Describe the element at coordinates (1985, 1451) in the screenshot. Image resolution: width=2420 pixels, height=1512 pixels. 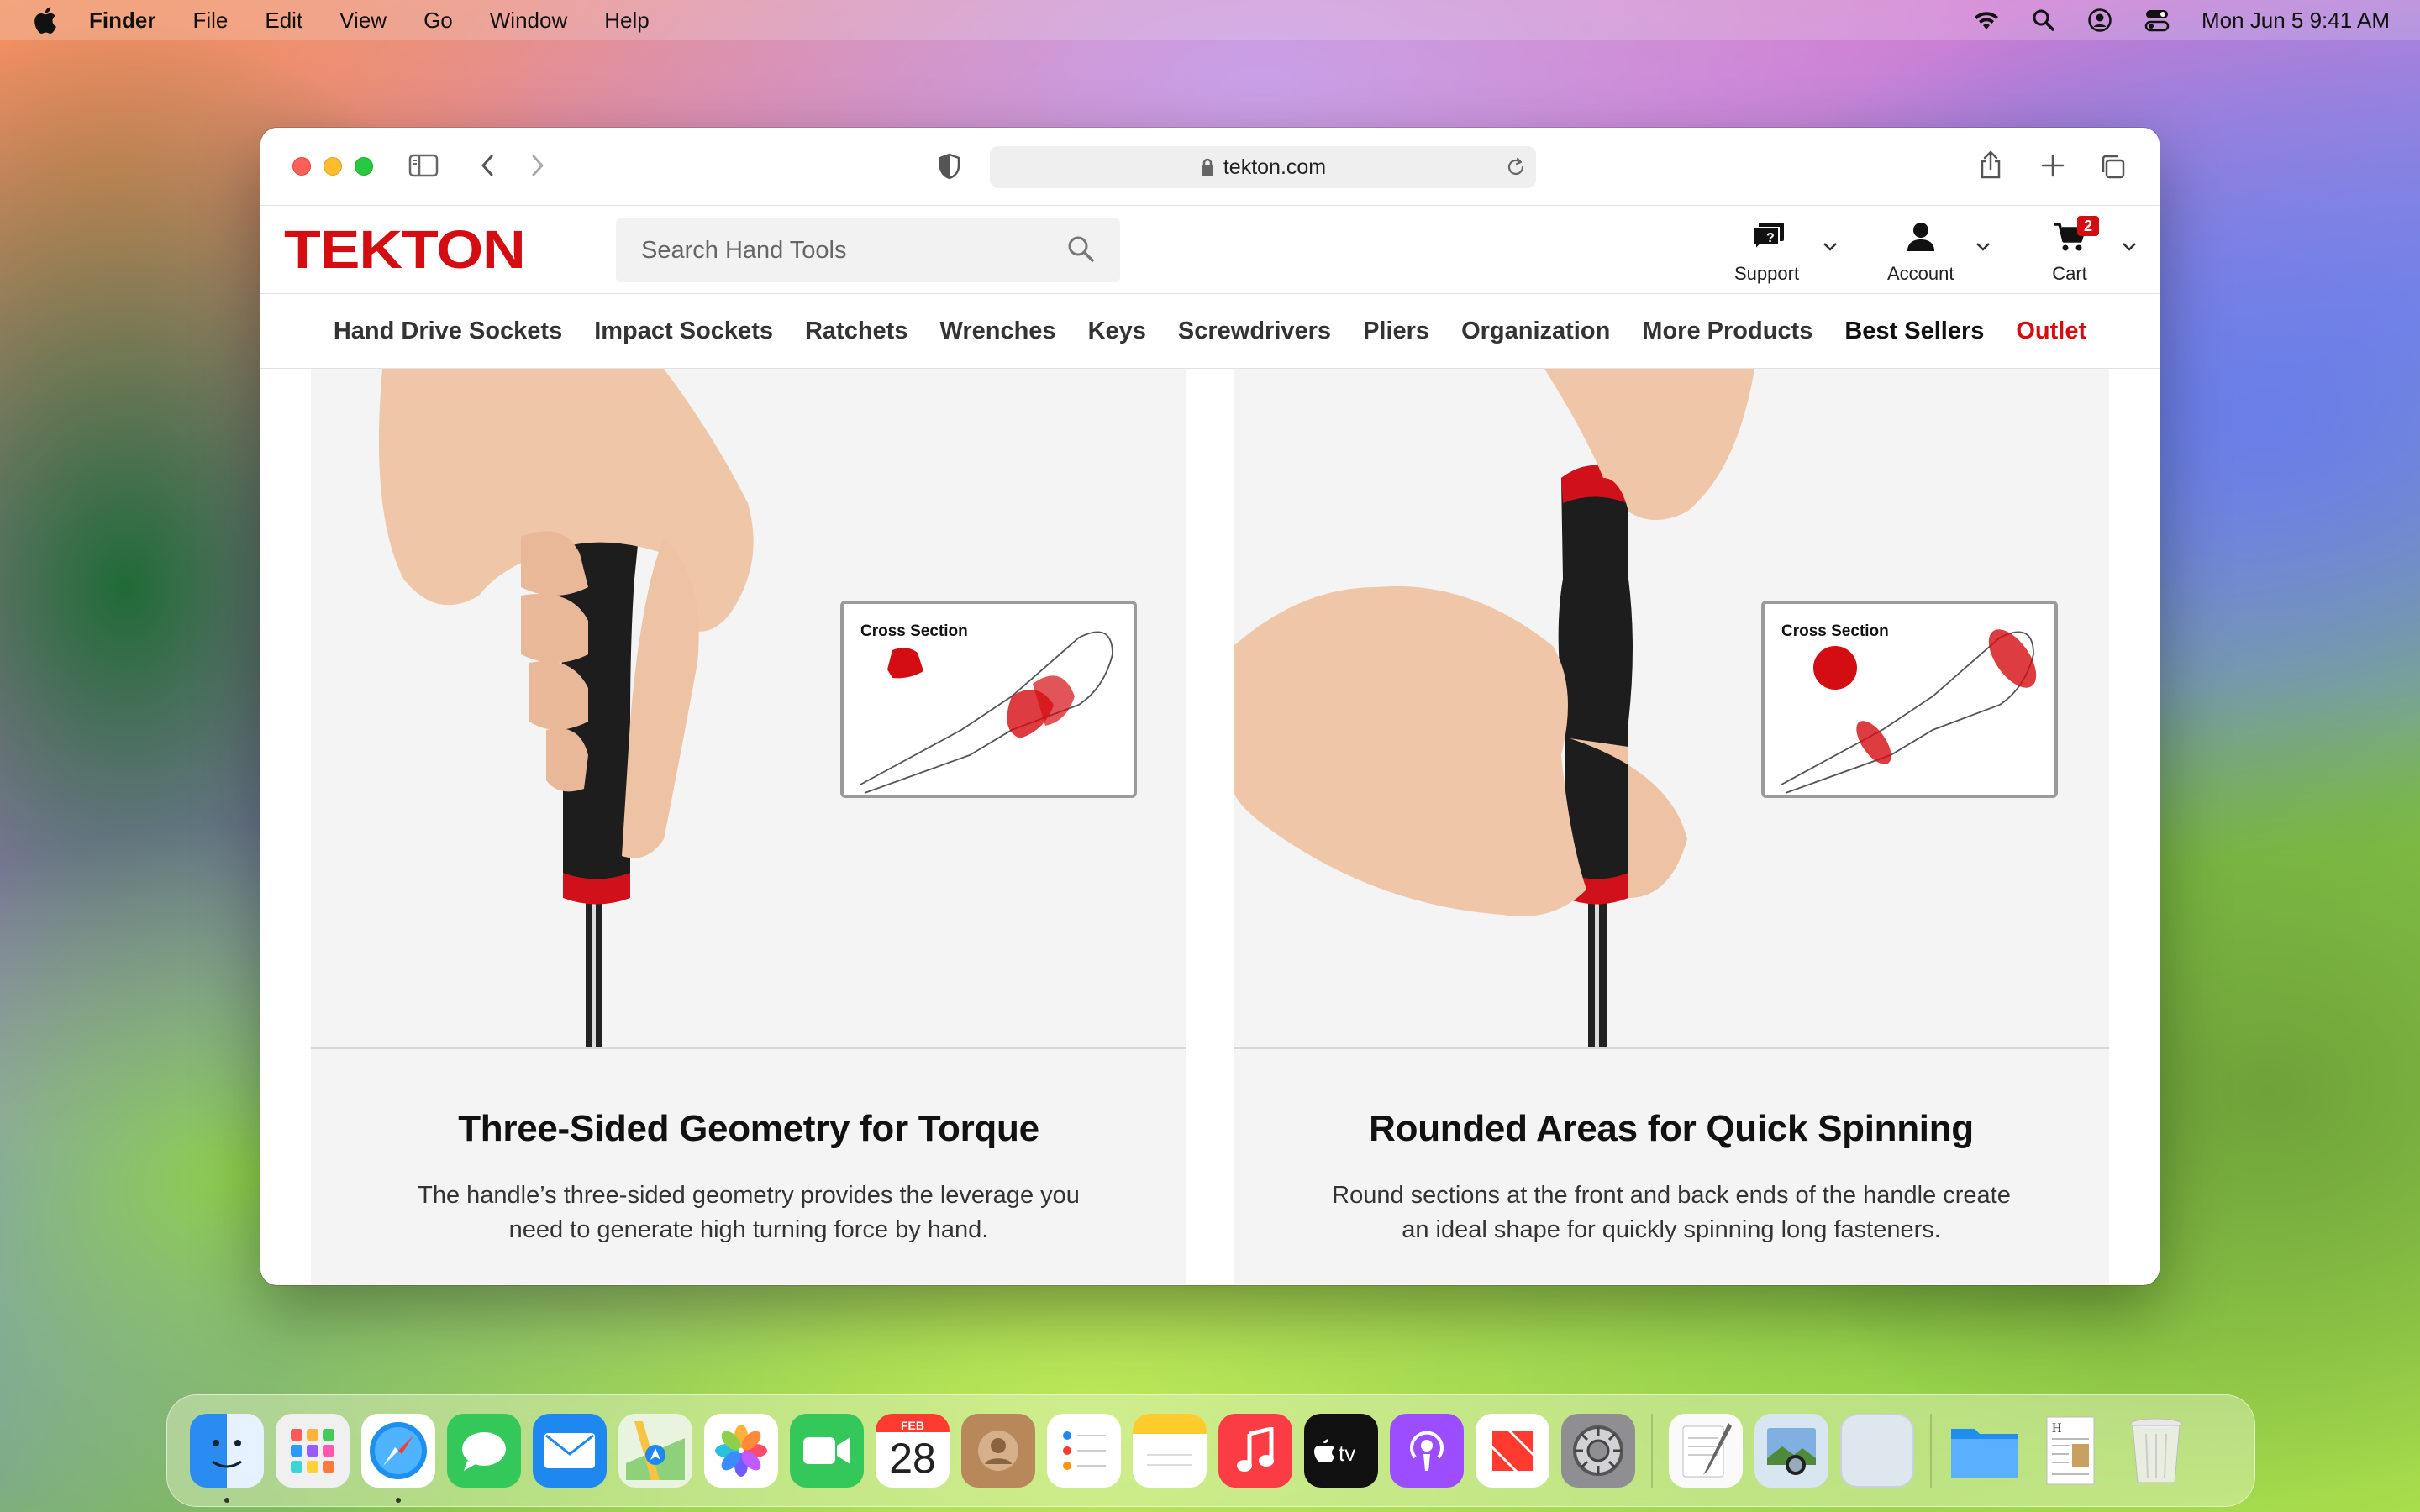
I see `dock-folder-icon` at that location.